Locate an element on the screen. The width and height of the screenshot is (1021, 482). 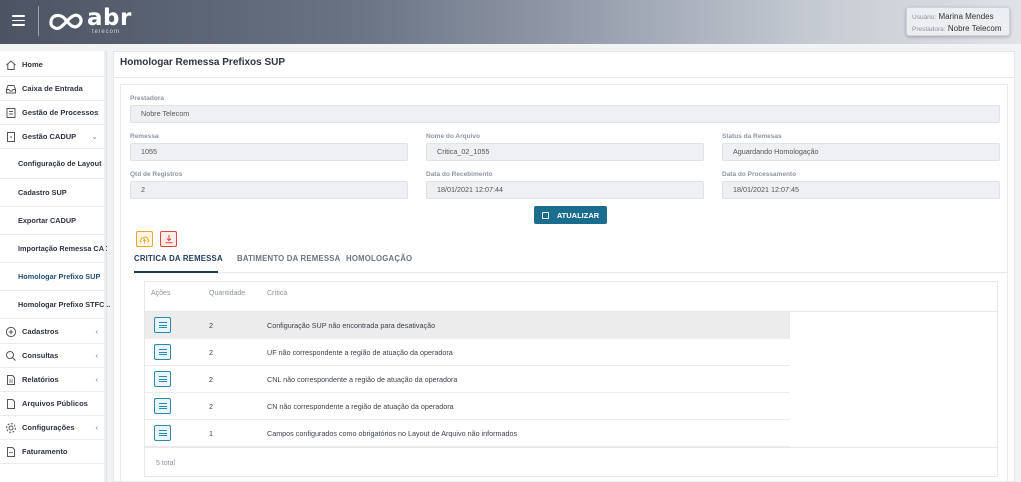
data-recebimento-label: Data do Recebimento is located at coordinates (459, 174).